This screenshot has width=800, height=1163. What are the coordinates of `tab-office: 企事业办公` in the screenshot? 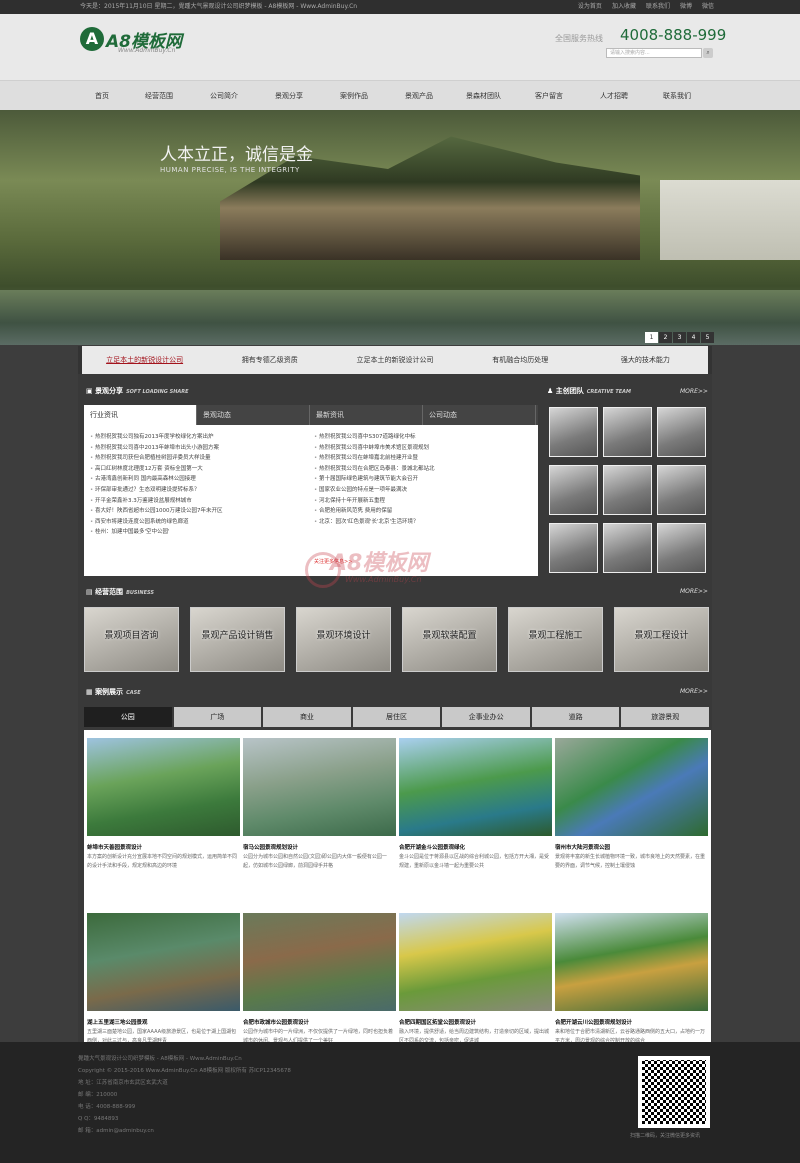 It's located at (487, 717).